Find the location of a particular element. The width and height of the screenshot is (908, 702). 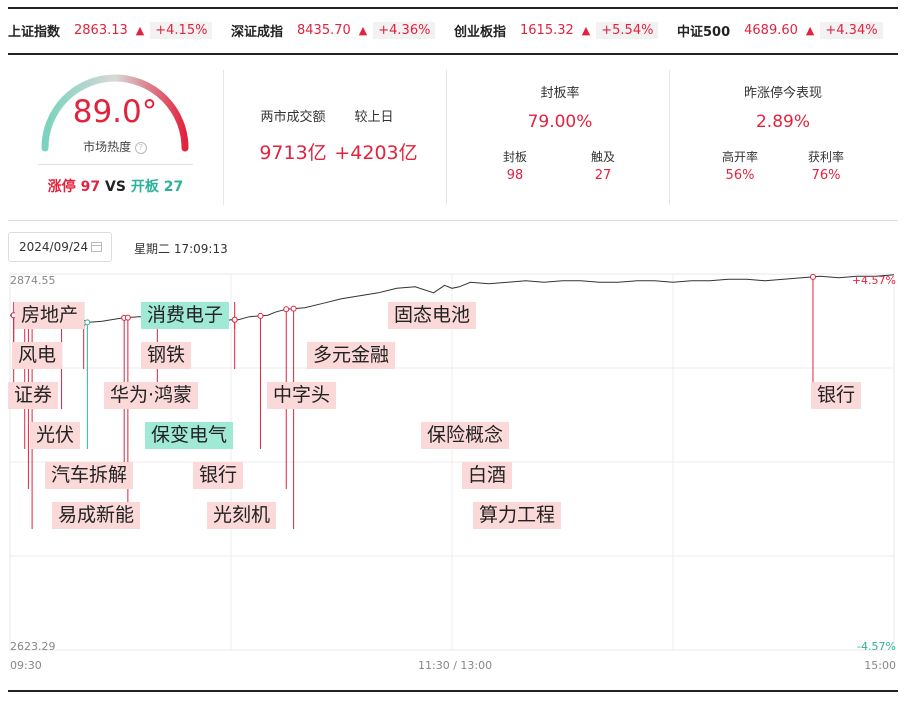

section-divider is located at coordinates (453, 220).